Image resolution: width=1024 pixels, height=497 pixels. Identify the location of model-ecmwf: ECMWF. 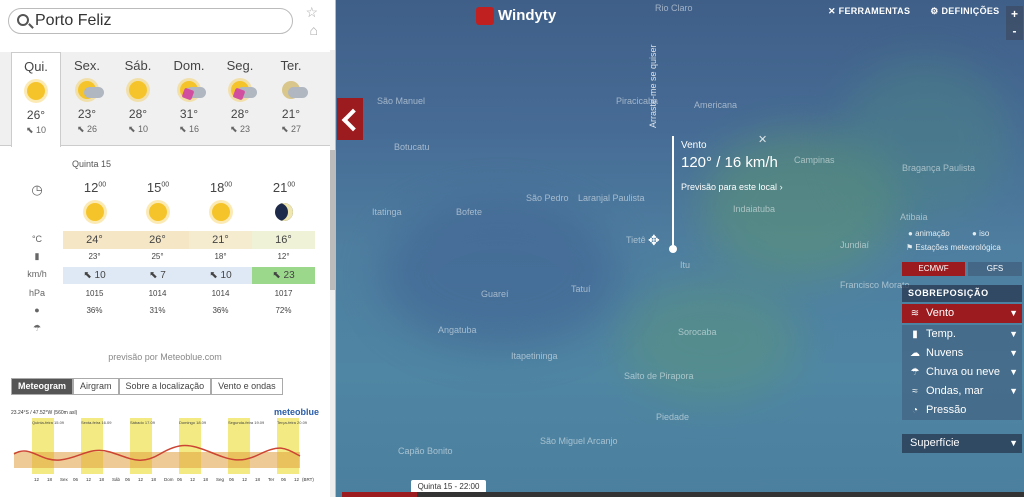
(933, 269).